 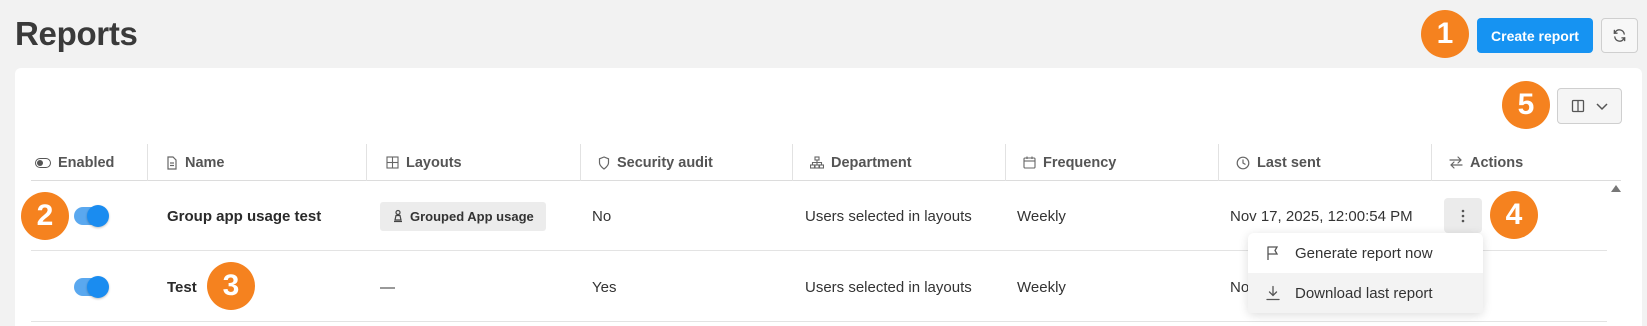 I want to click on annotation-badge-4: 4, so click(x=1514, y=215).